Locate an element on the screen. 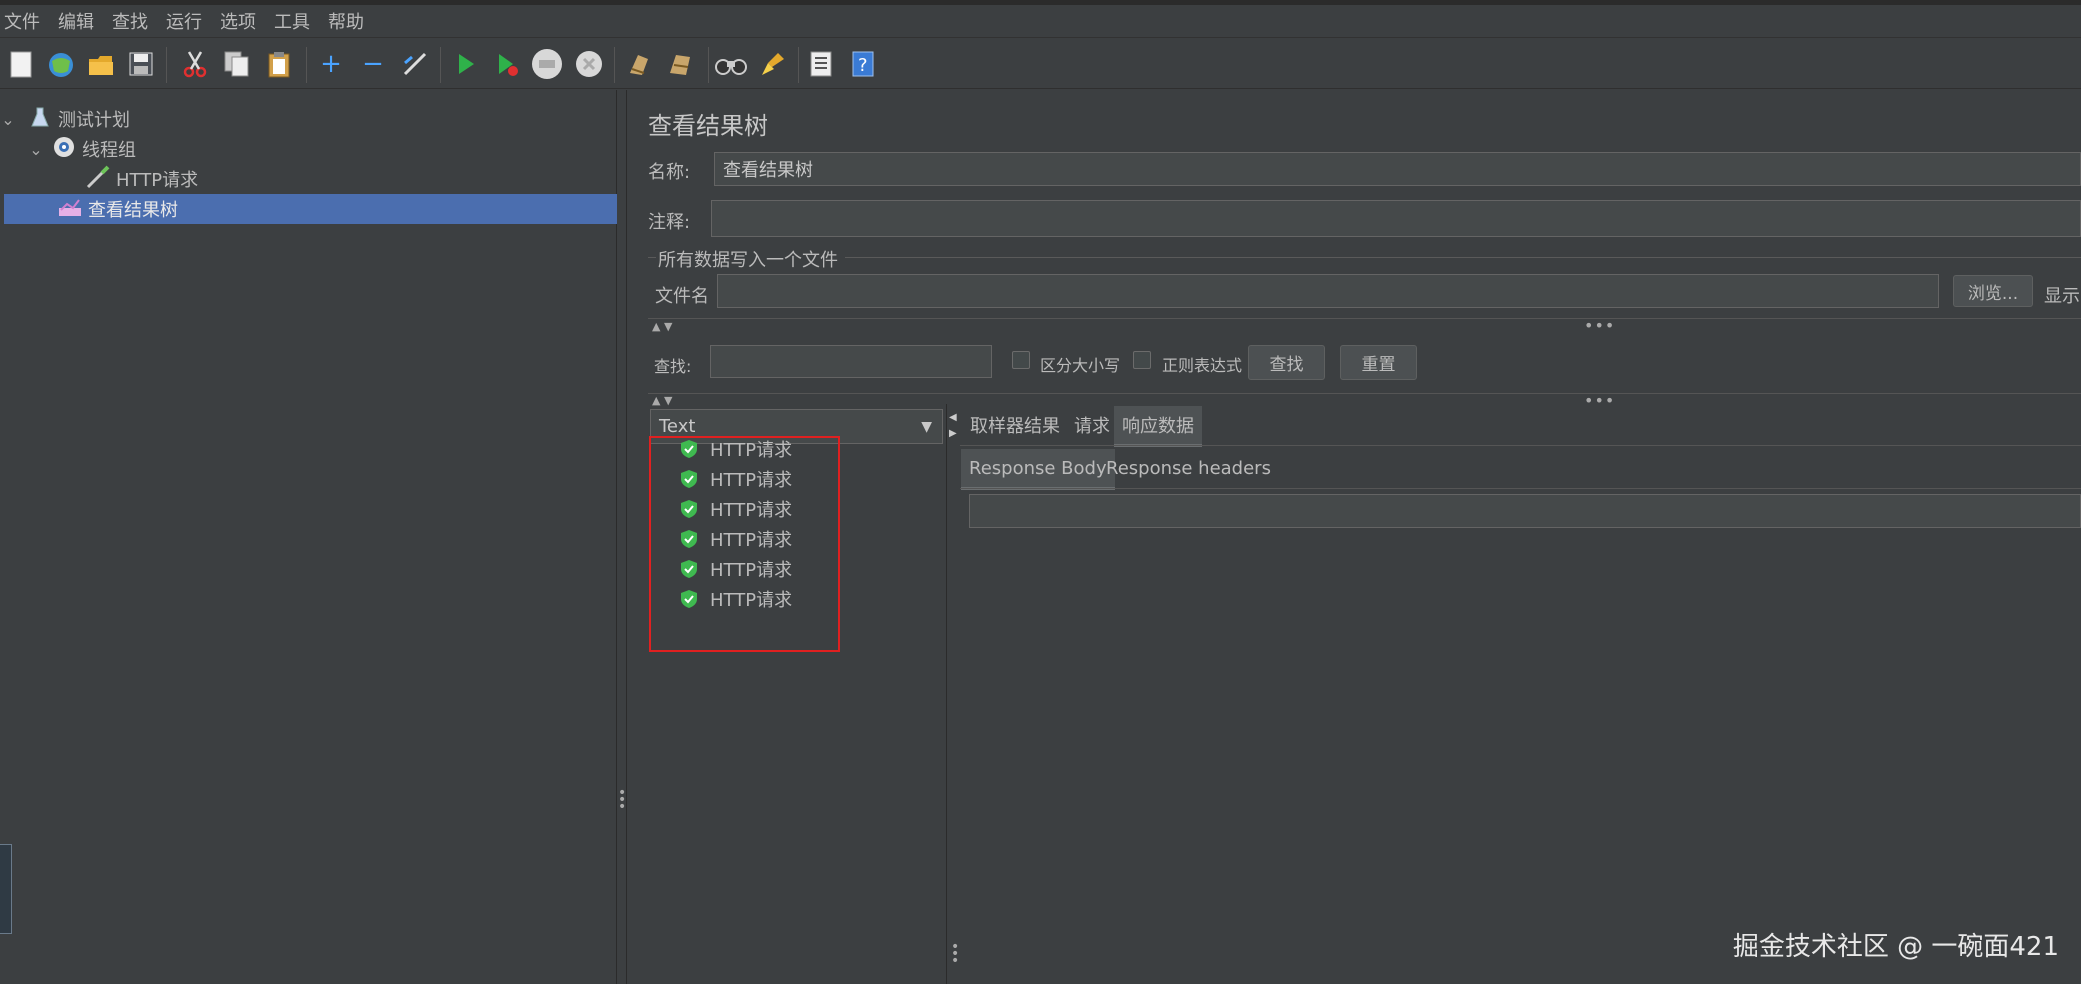  chevron-down-icon: ▼ is located at coordinates (926, 426).